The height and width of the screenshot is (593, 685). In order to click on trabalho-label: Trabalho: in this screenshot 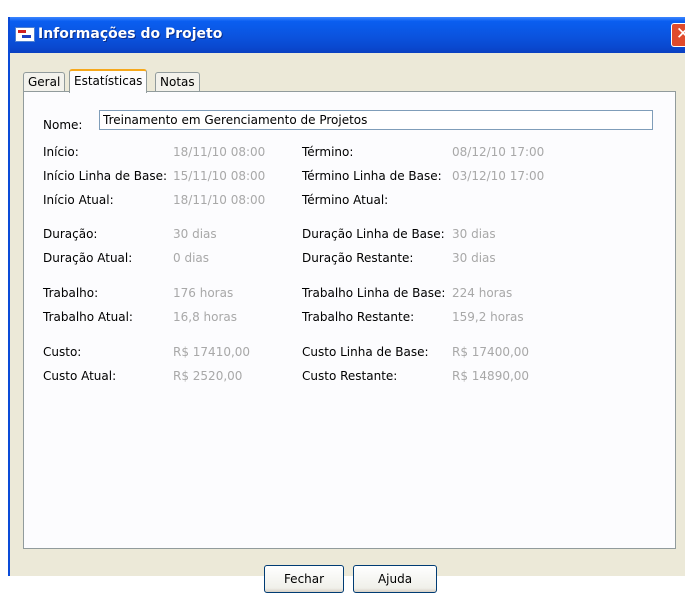, I will do `click(71, 293)`.